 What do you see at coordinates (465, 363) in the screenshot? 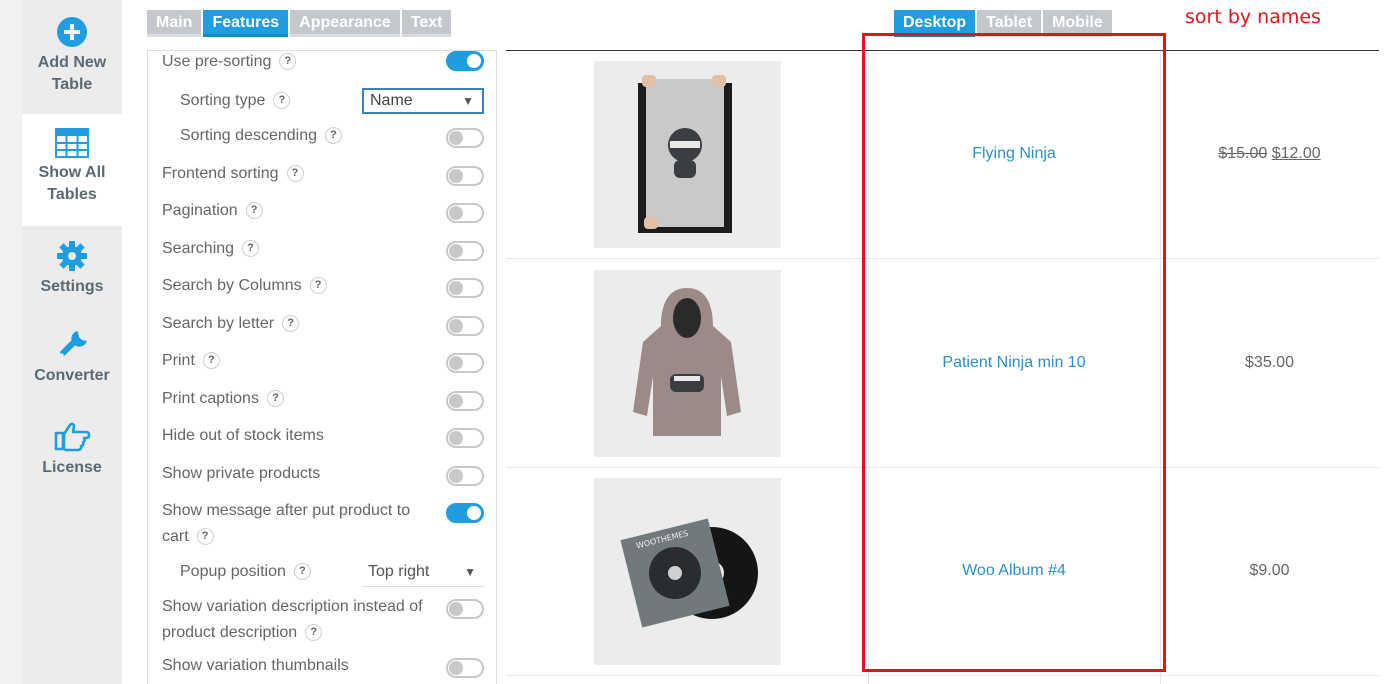
I see `print-toggle` at bounding box center [465, 363].